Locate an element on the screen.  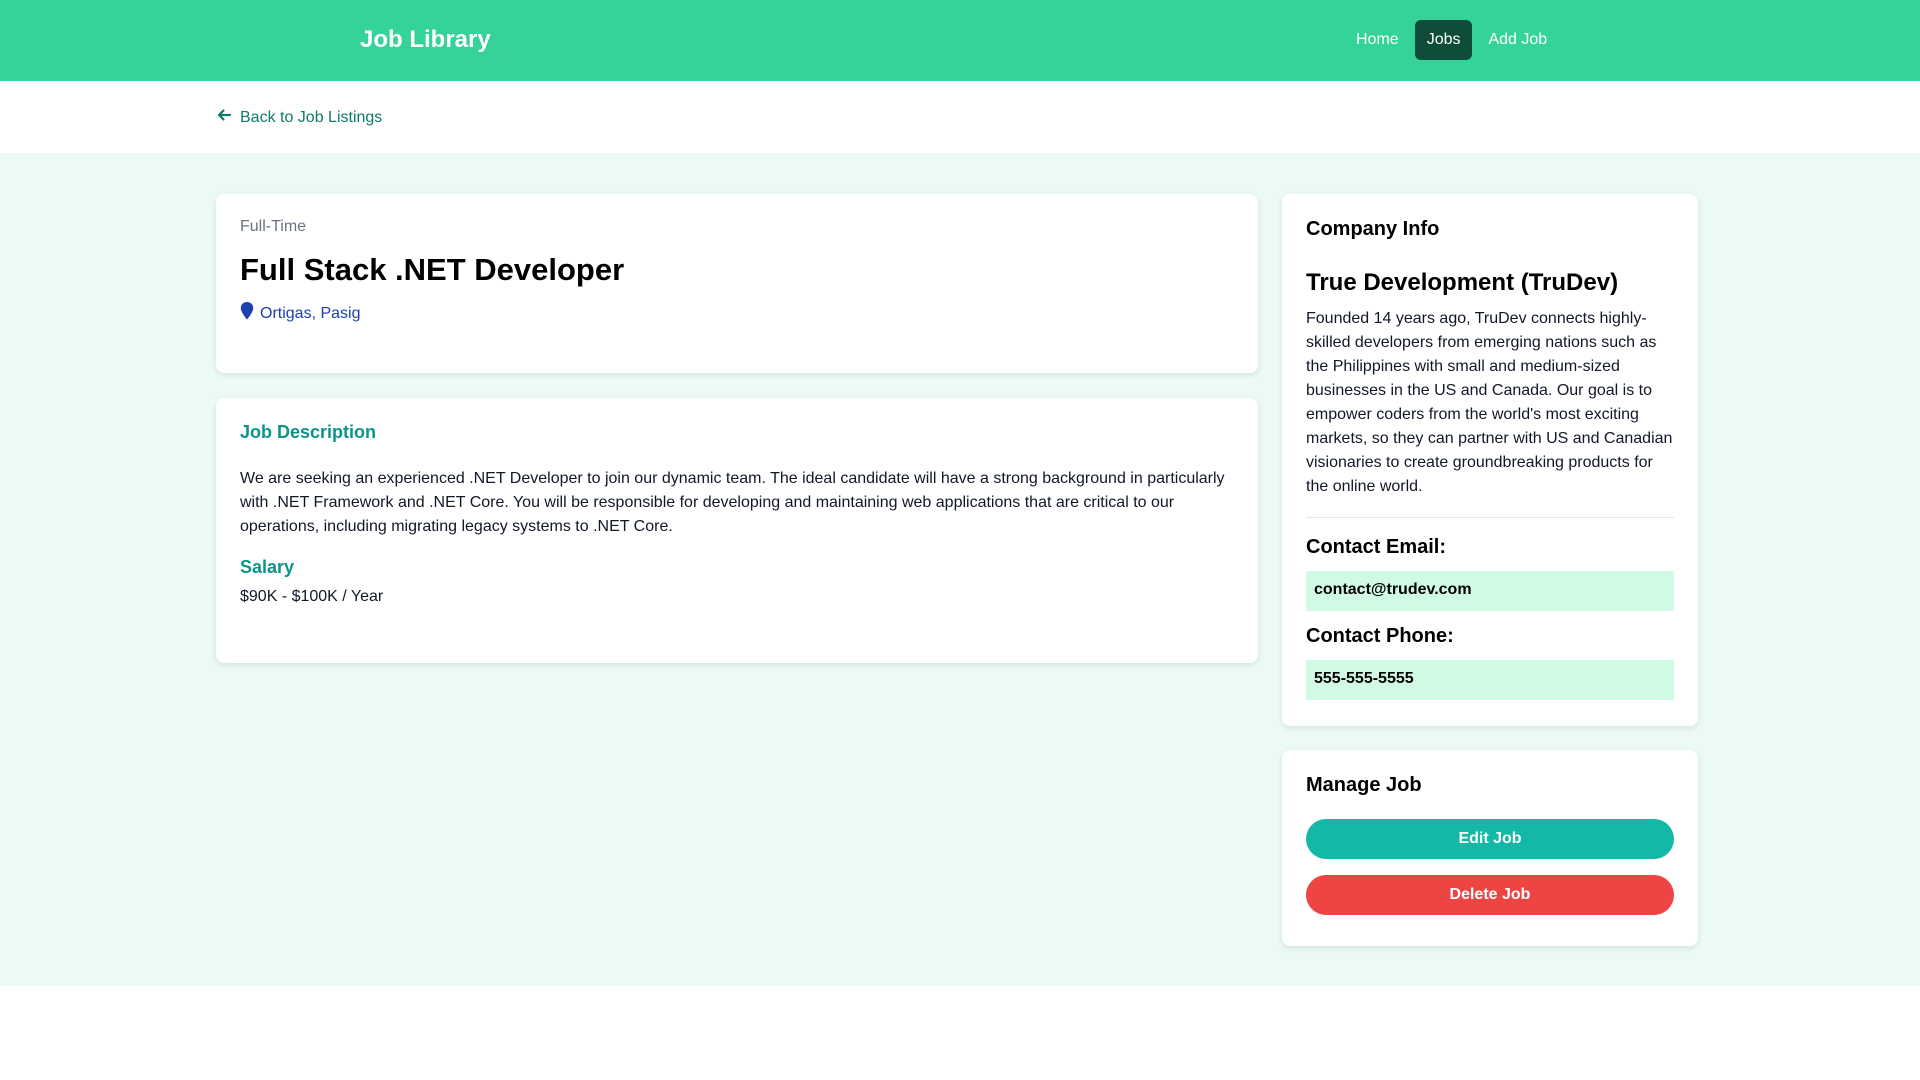
manage-job-card: Manage Job Edit Job Delete Job is located at coordinates (1490, 848).